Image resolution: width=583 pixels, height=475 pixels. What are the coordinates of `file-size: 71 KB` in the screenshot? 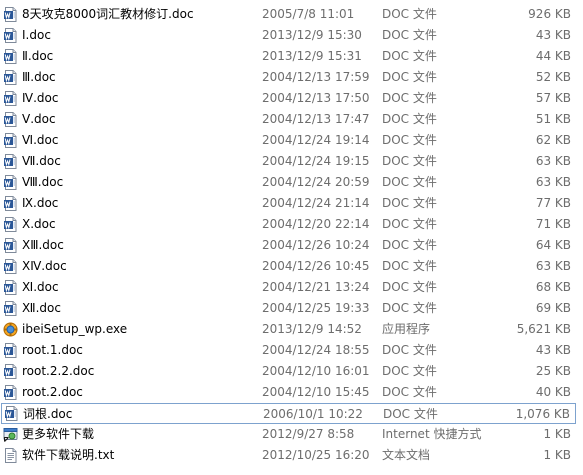 It's located at (553, 224).